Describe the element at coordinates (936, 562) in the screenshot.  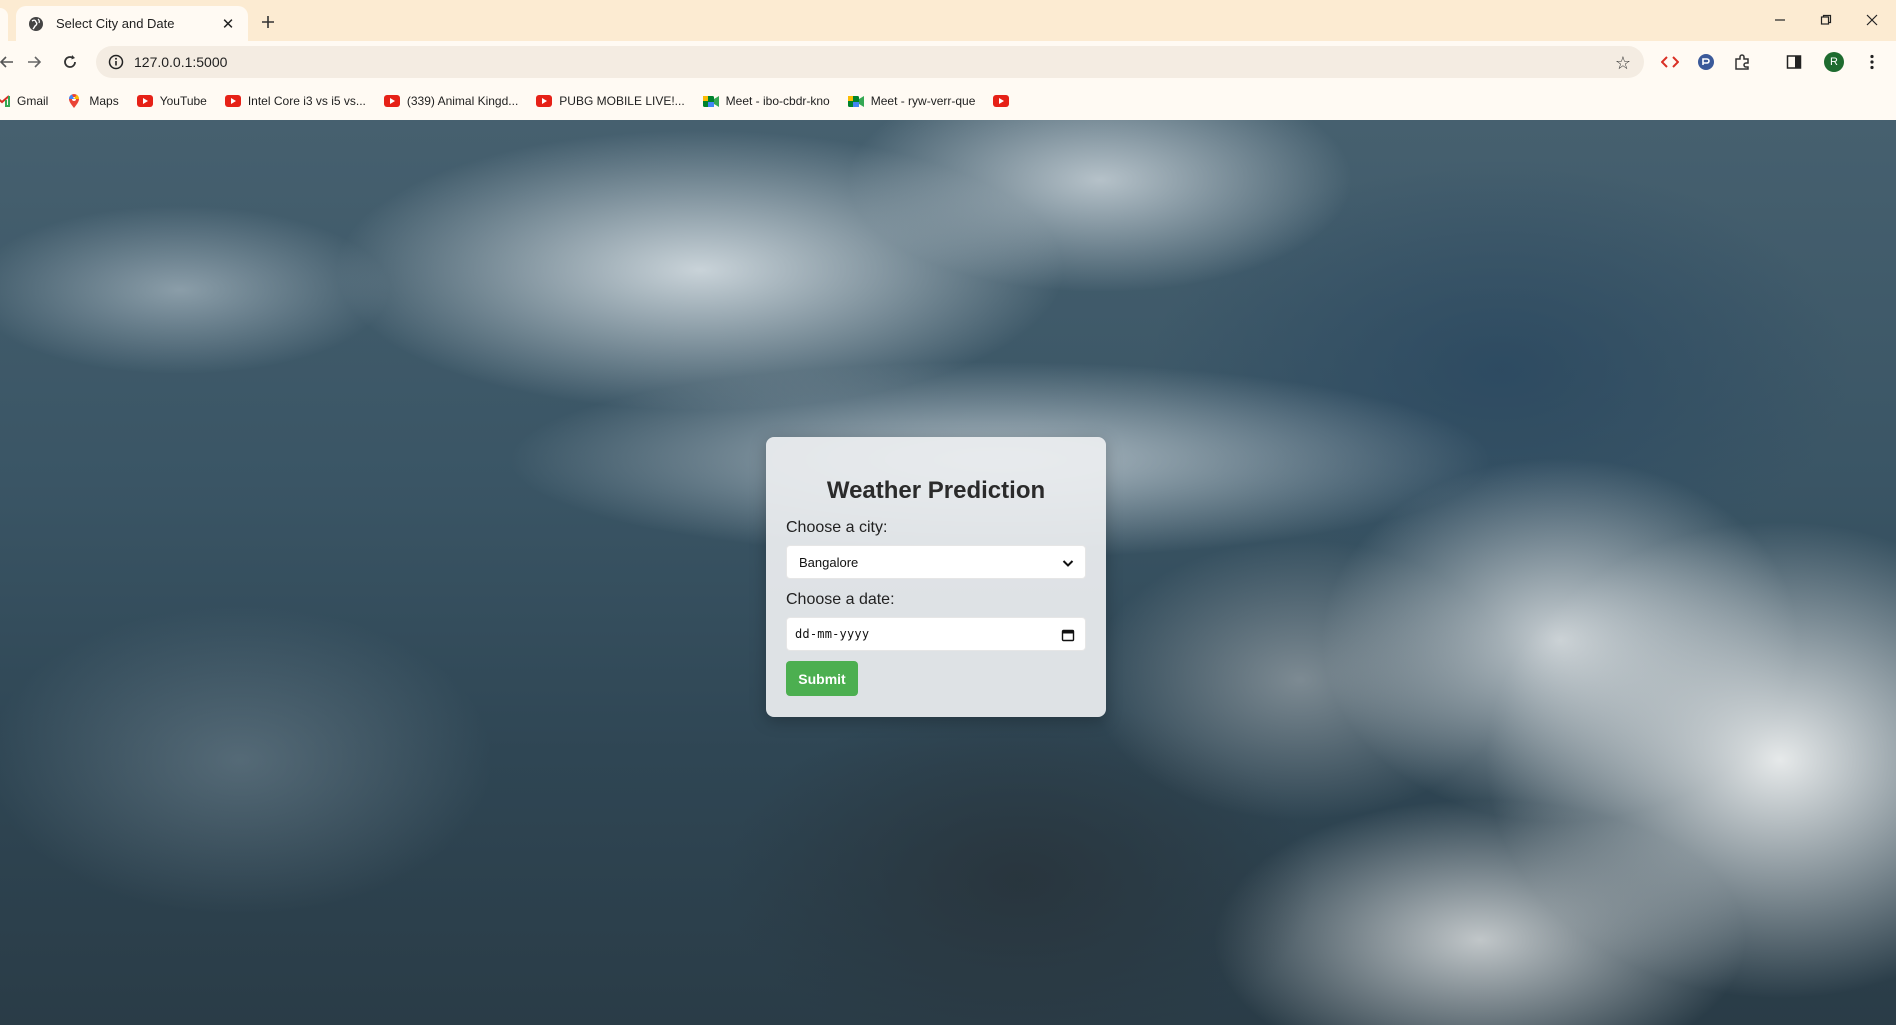
I see `city-select: Bangalore` at that location.